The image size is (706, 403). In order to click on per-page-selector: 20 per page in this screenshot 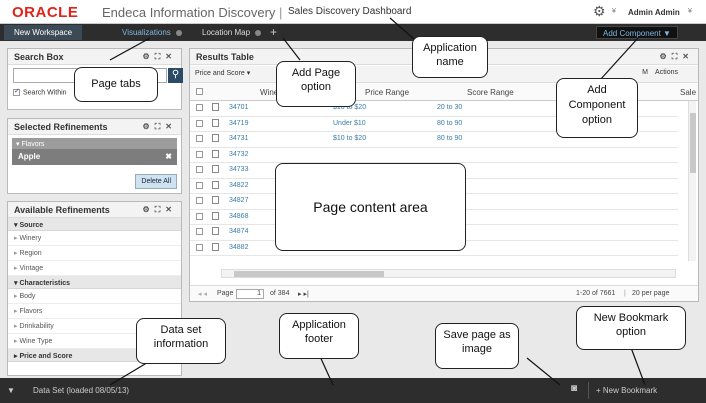, I will do `click(650, 293)`.